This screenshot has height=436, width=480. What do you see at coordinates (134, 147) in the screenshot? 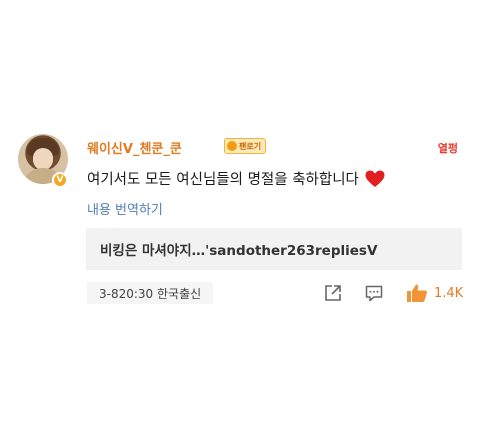
I see `username-link: 웨이신V_첸쿤_쿤` at bounding box center [134, 147].